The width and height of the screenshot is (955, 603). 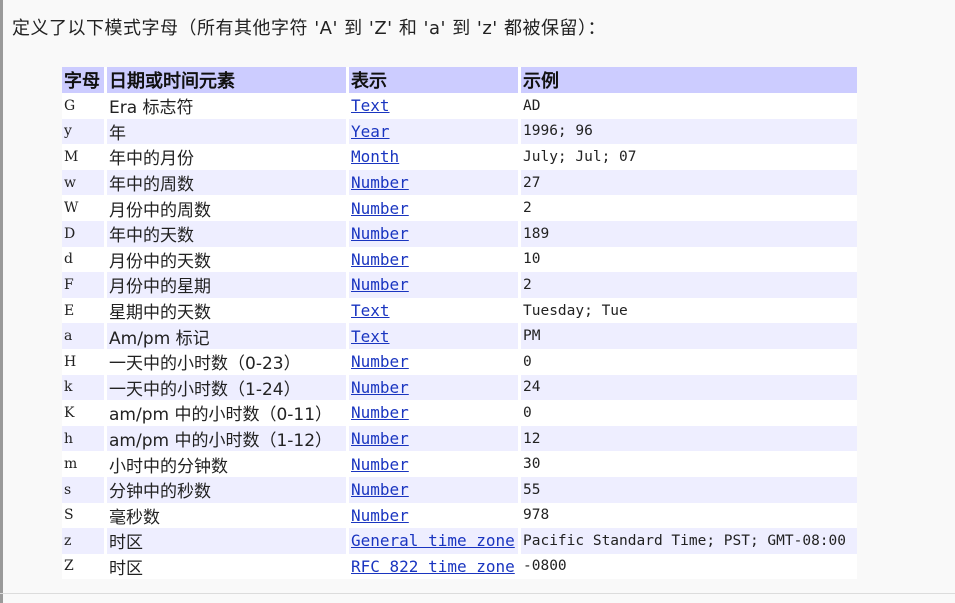 I want to click on table-row: H 一天中的小时数（0-23） Number 0, so click(x=459, y=361).